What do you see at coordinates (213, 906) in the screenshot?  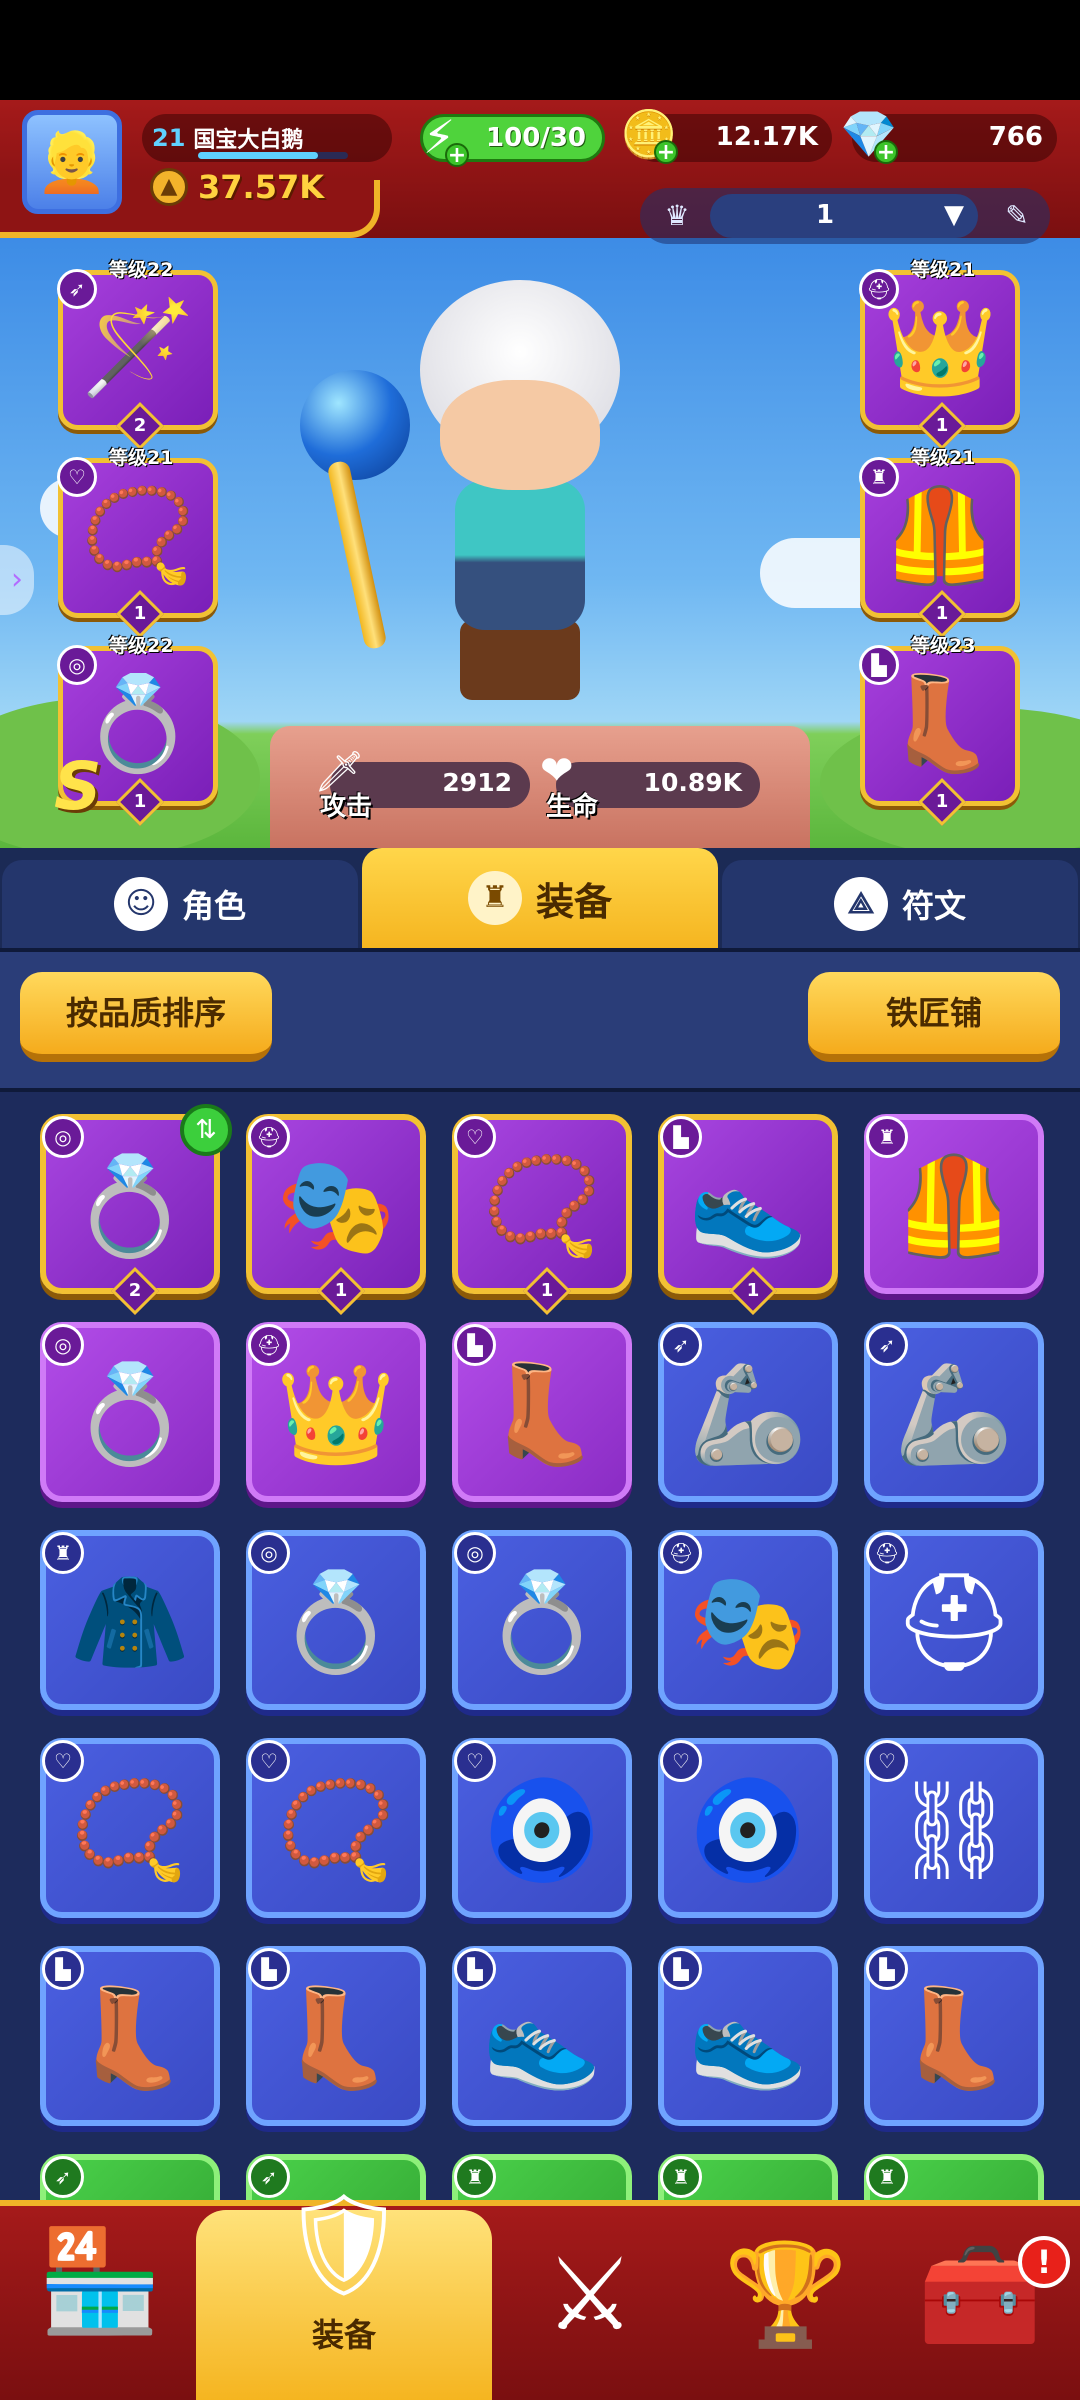 I see `tab-role-label: 角色` at bounding box center [213, 906].